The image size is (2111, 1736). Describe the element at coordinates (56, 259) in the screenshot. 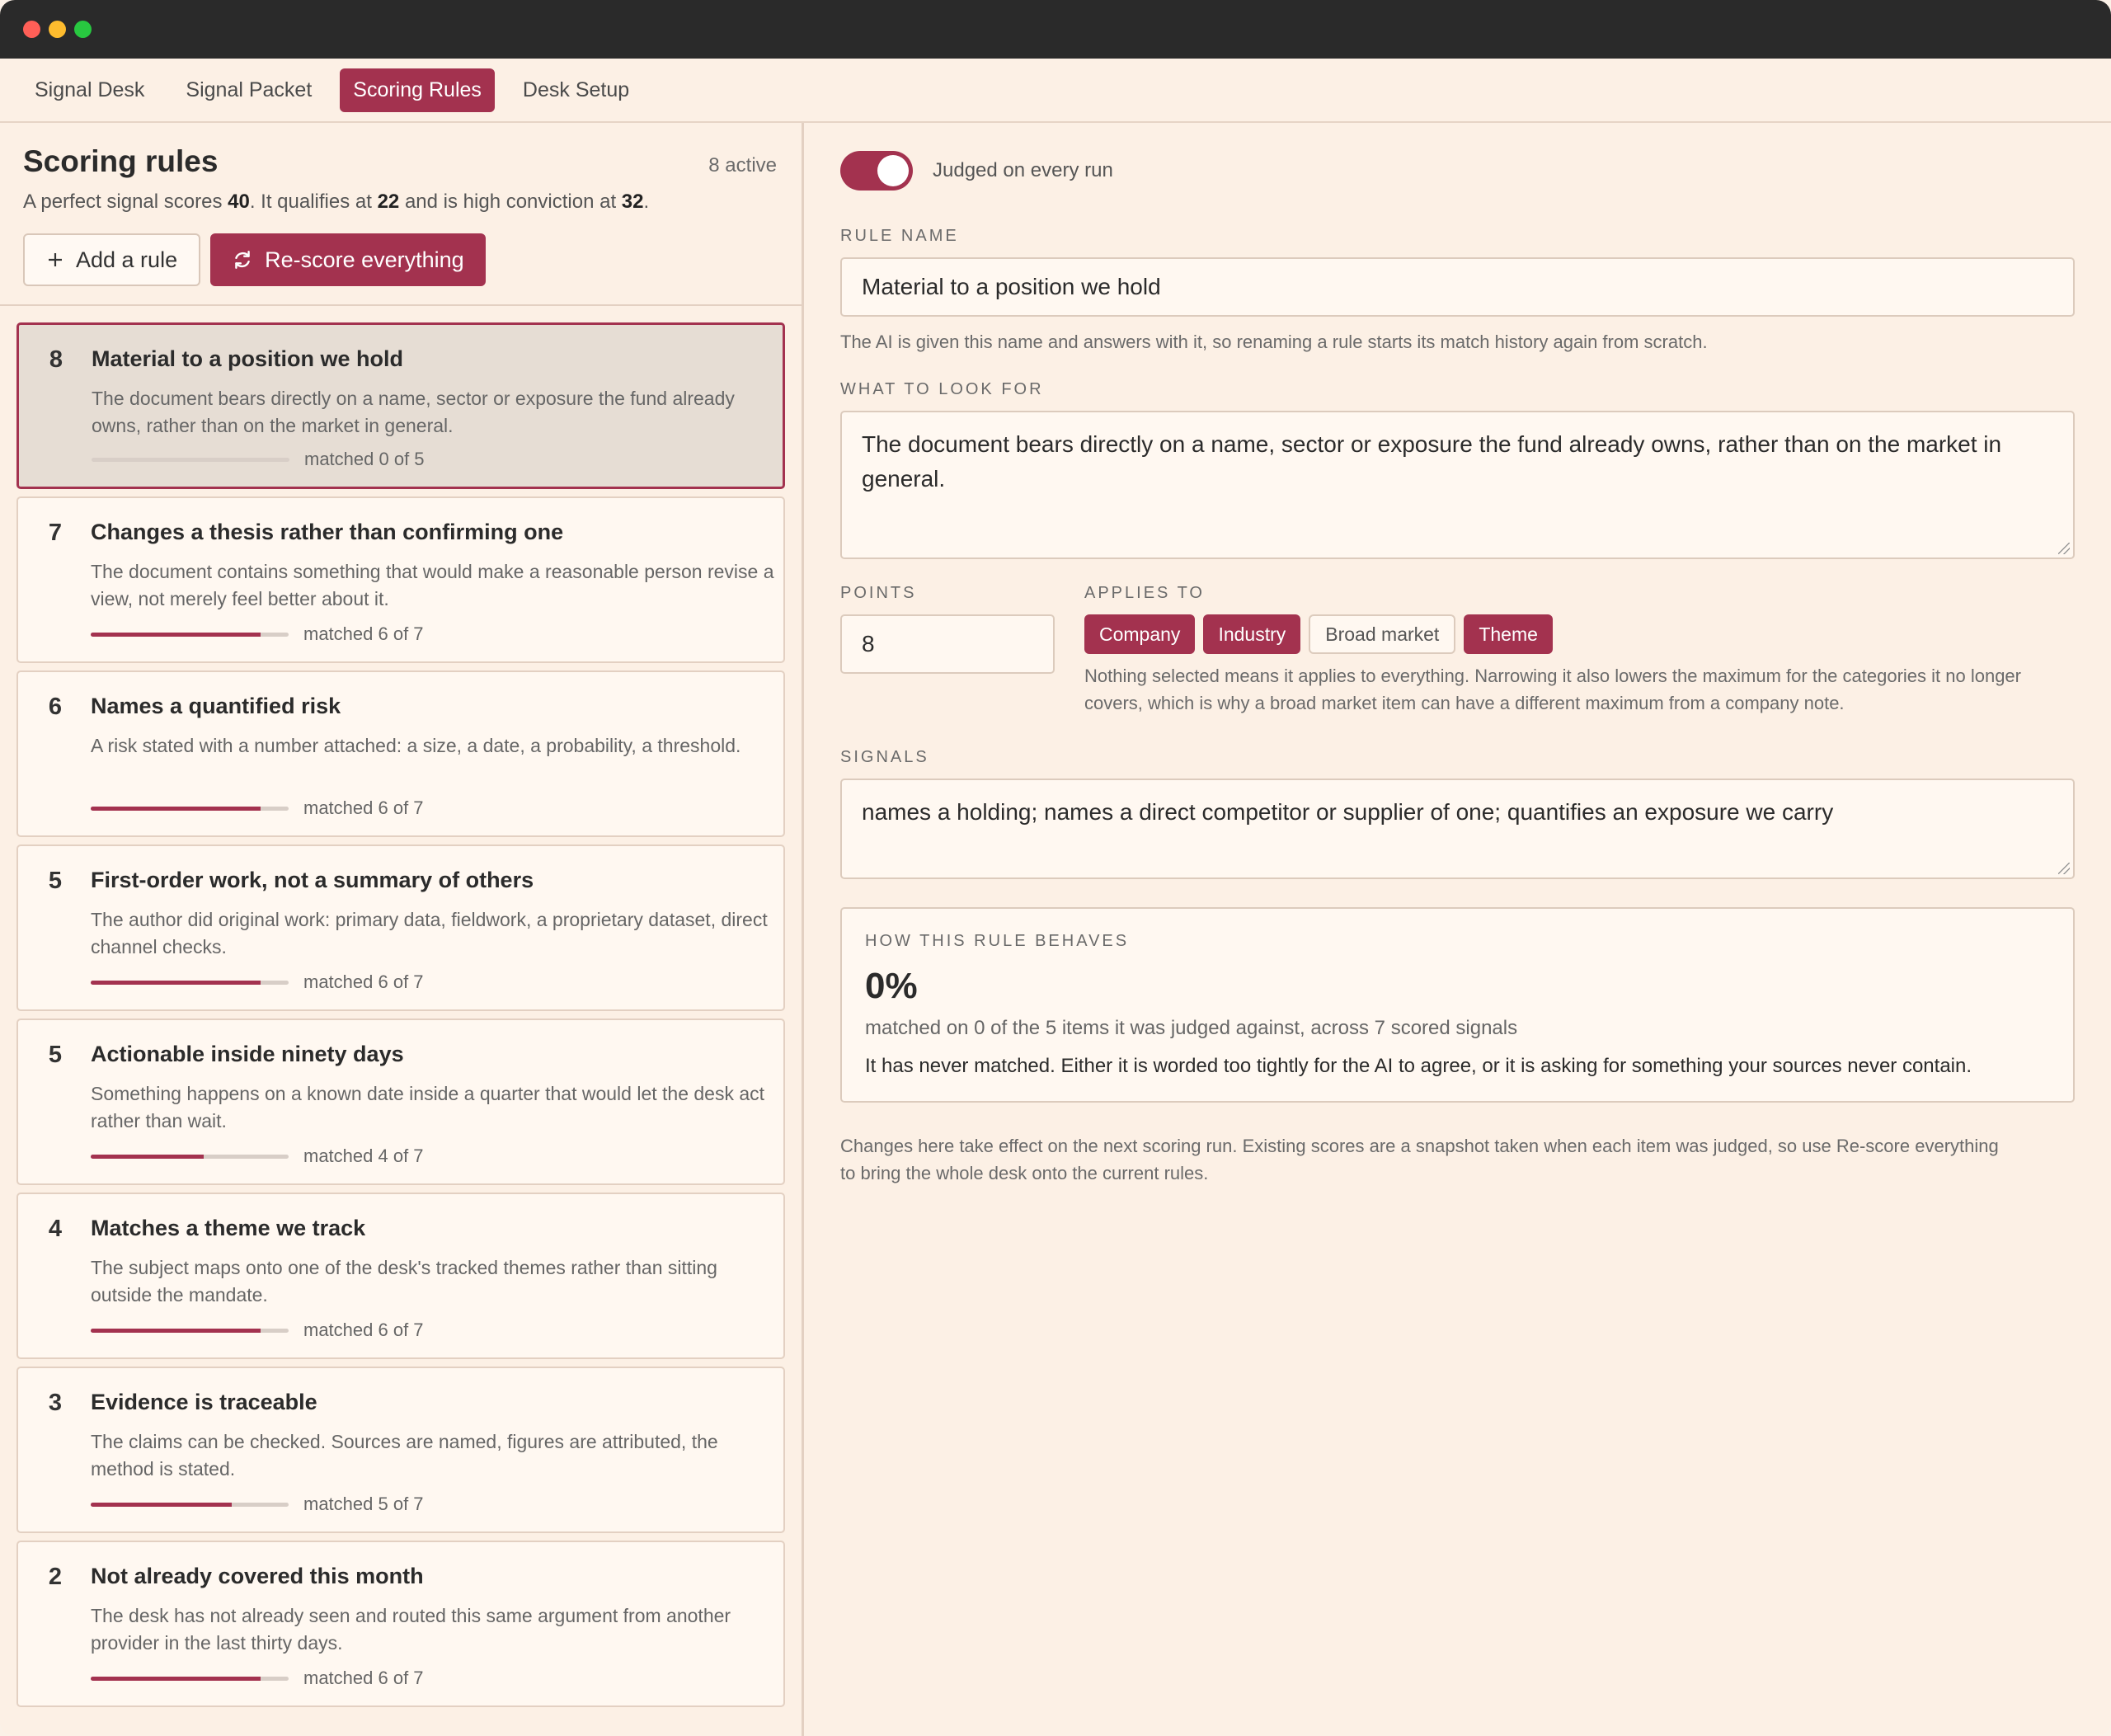

I see `plus-icon` at that location.